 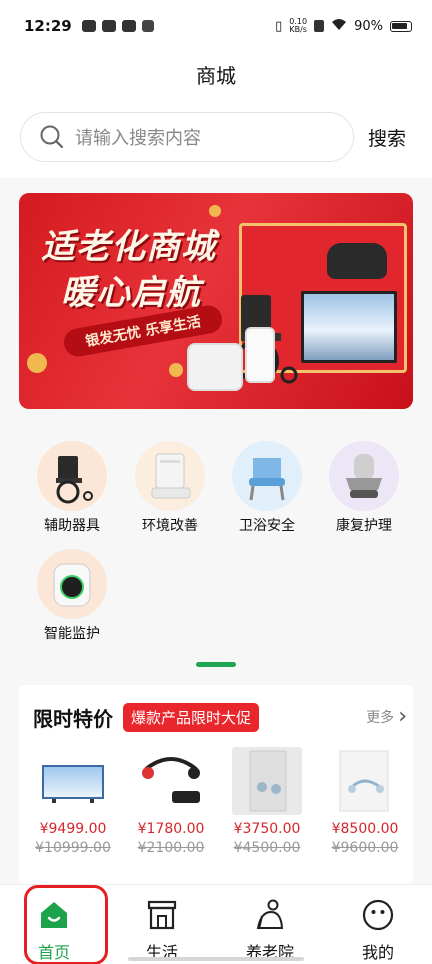 I want to click on monitor-device-icon, so click(x=72, y=584).